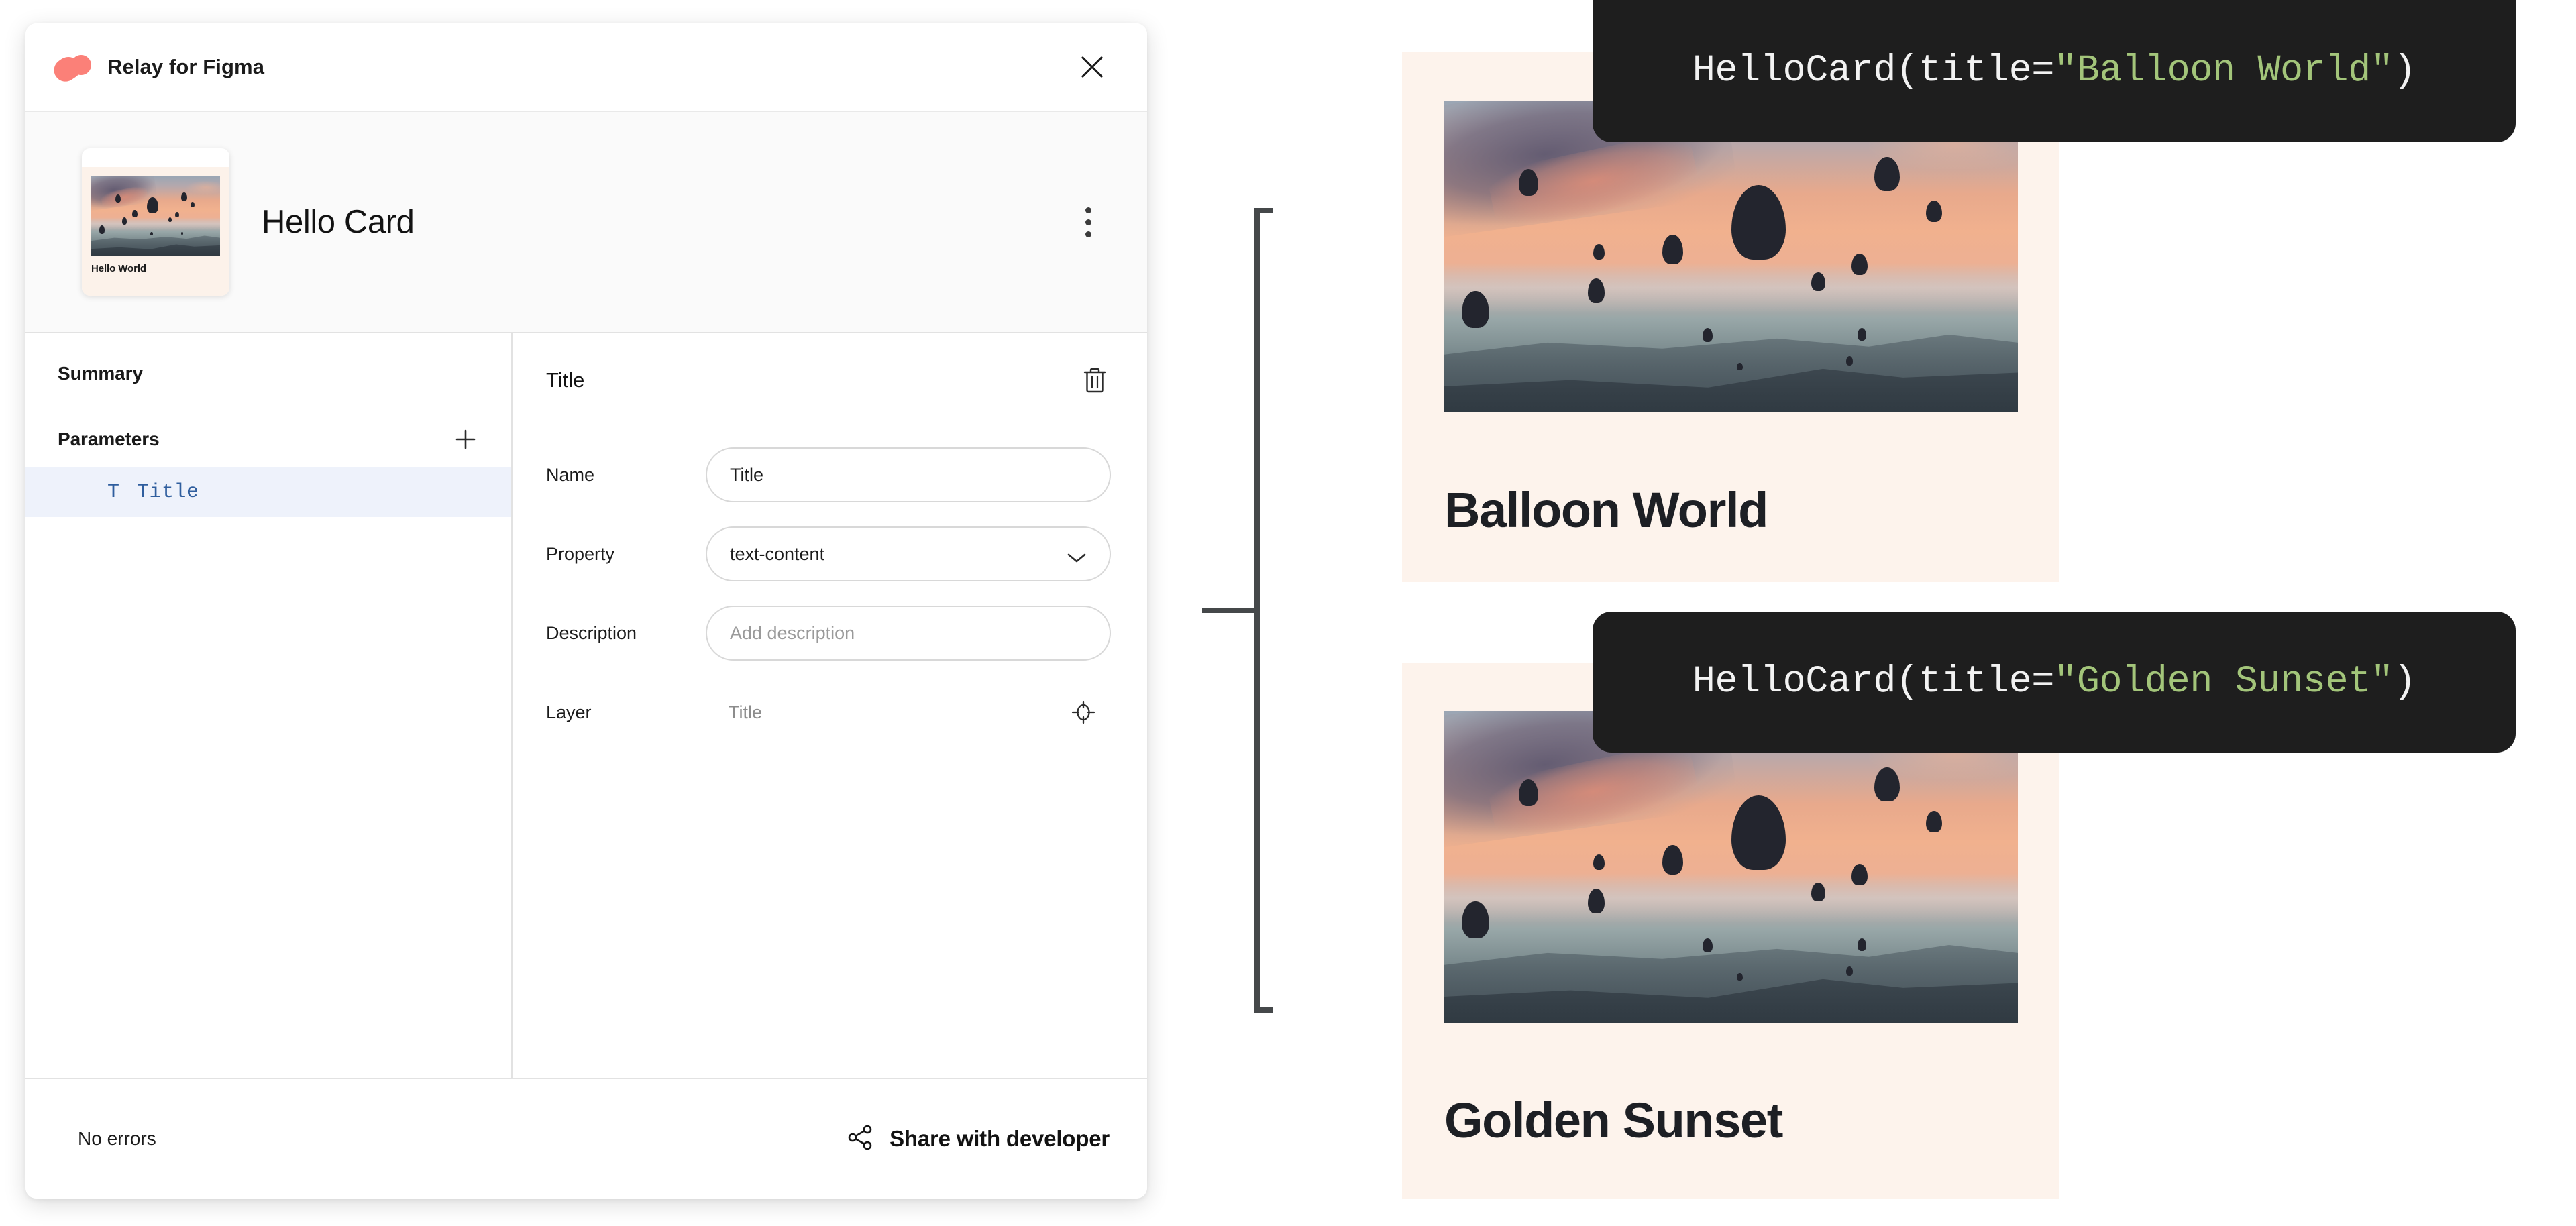  I want to click on share-label: Share with developer, so click(1000, 1138).